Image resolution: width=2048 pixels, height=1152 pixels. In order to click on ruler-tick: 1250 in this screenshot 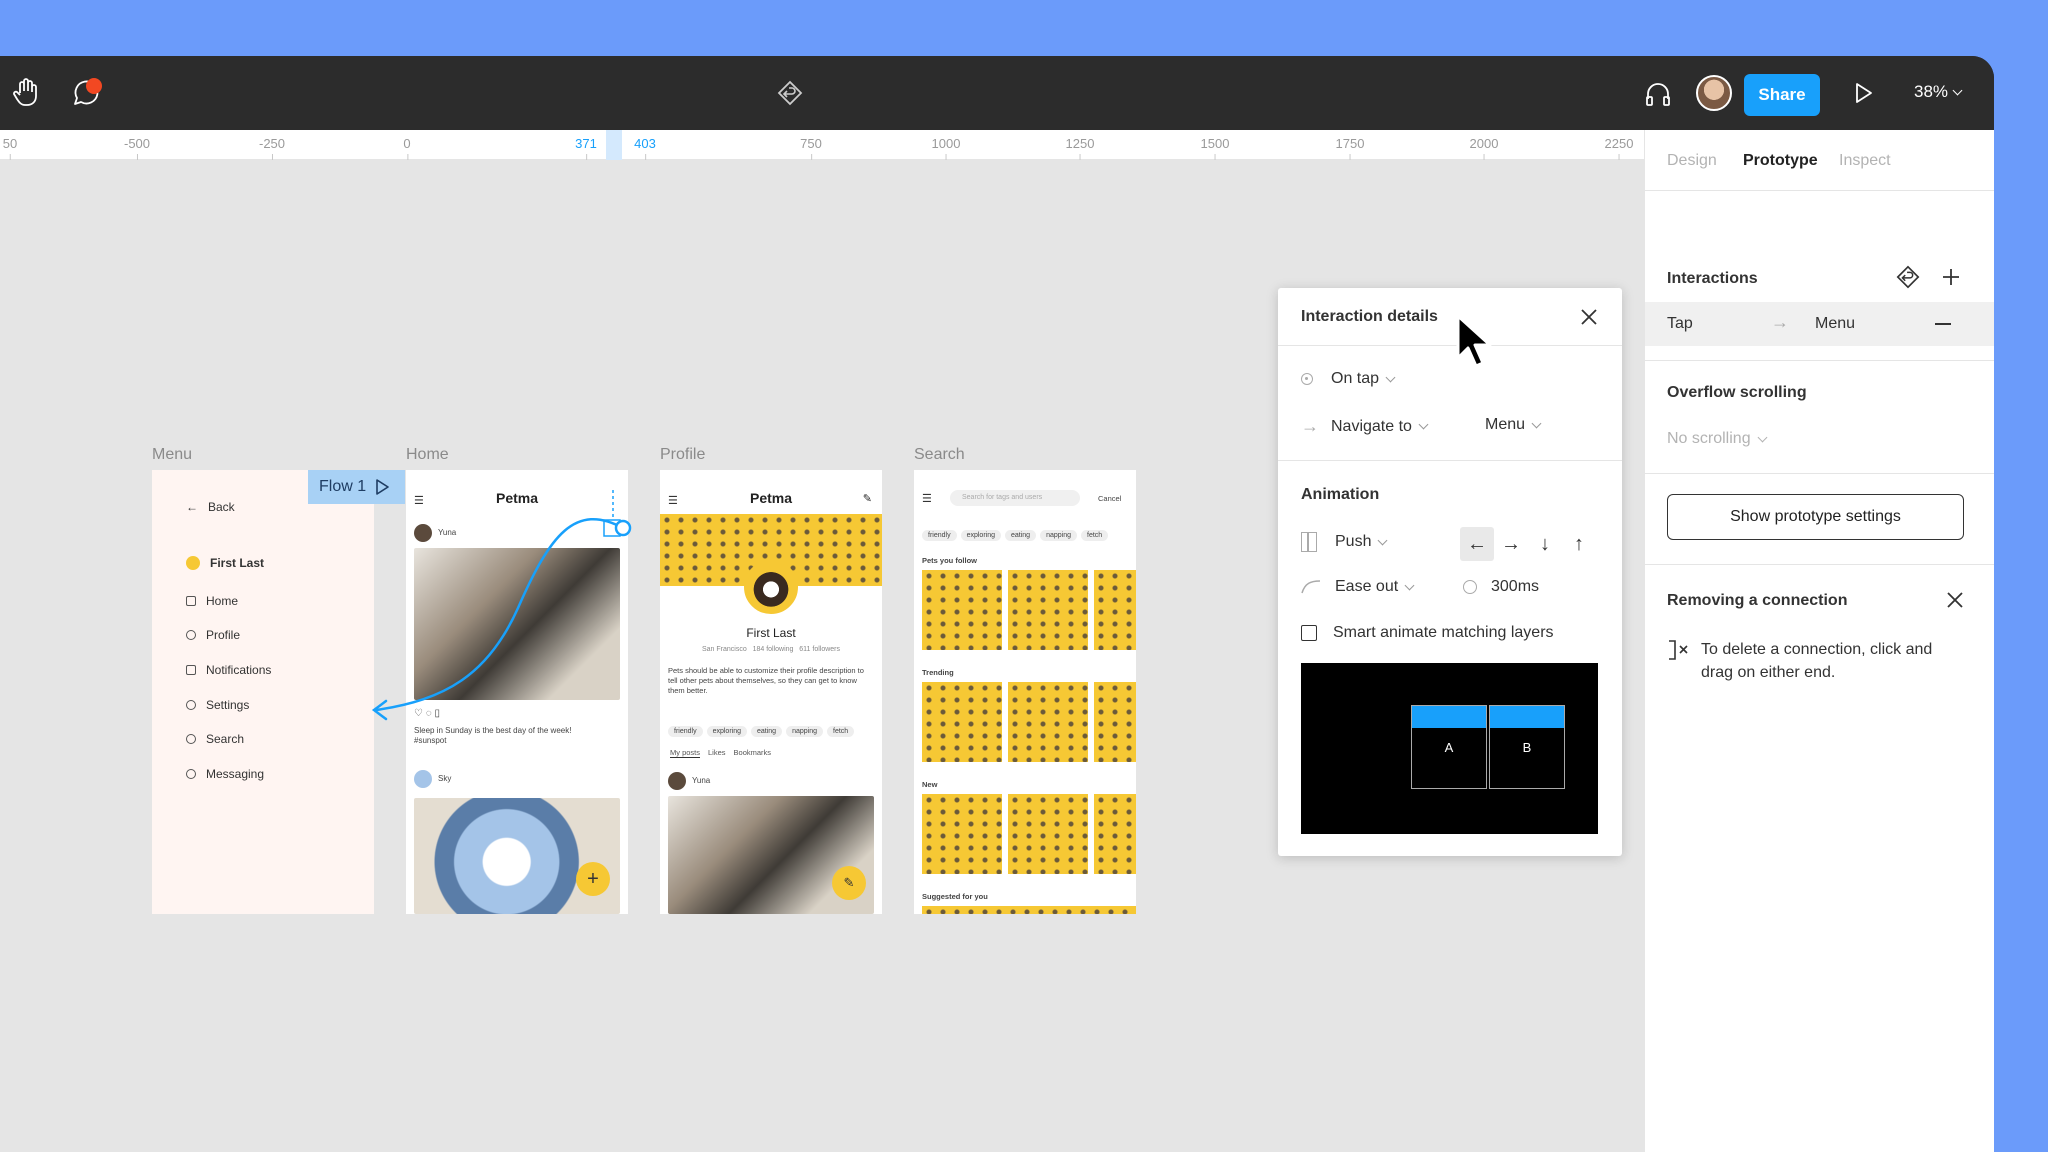, I will do `click(1080, 148)`.